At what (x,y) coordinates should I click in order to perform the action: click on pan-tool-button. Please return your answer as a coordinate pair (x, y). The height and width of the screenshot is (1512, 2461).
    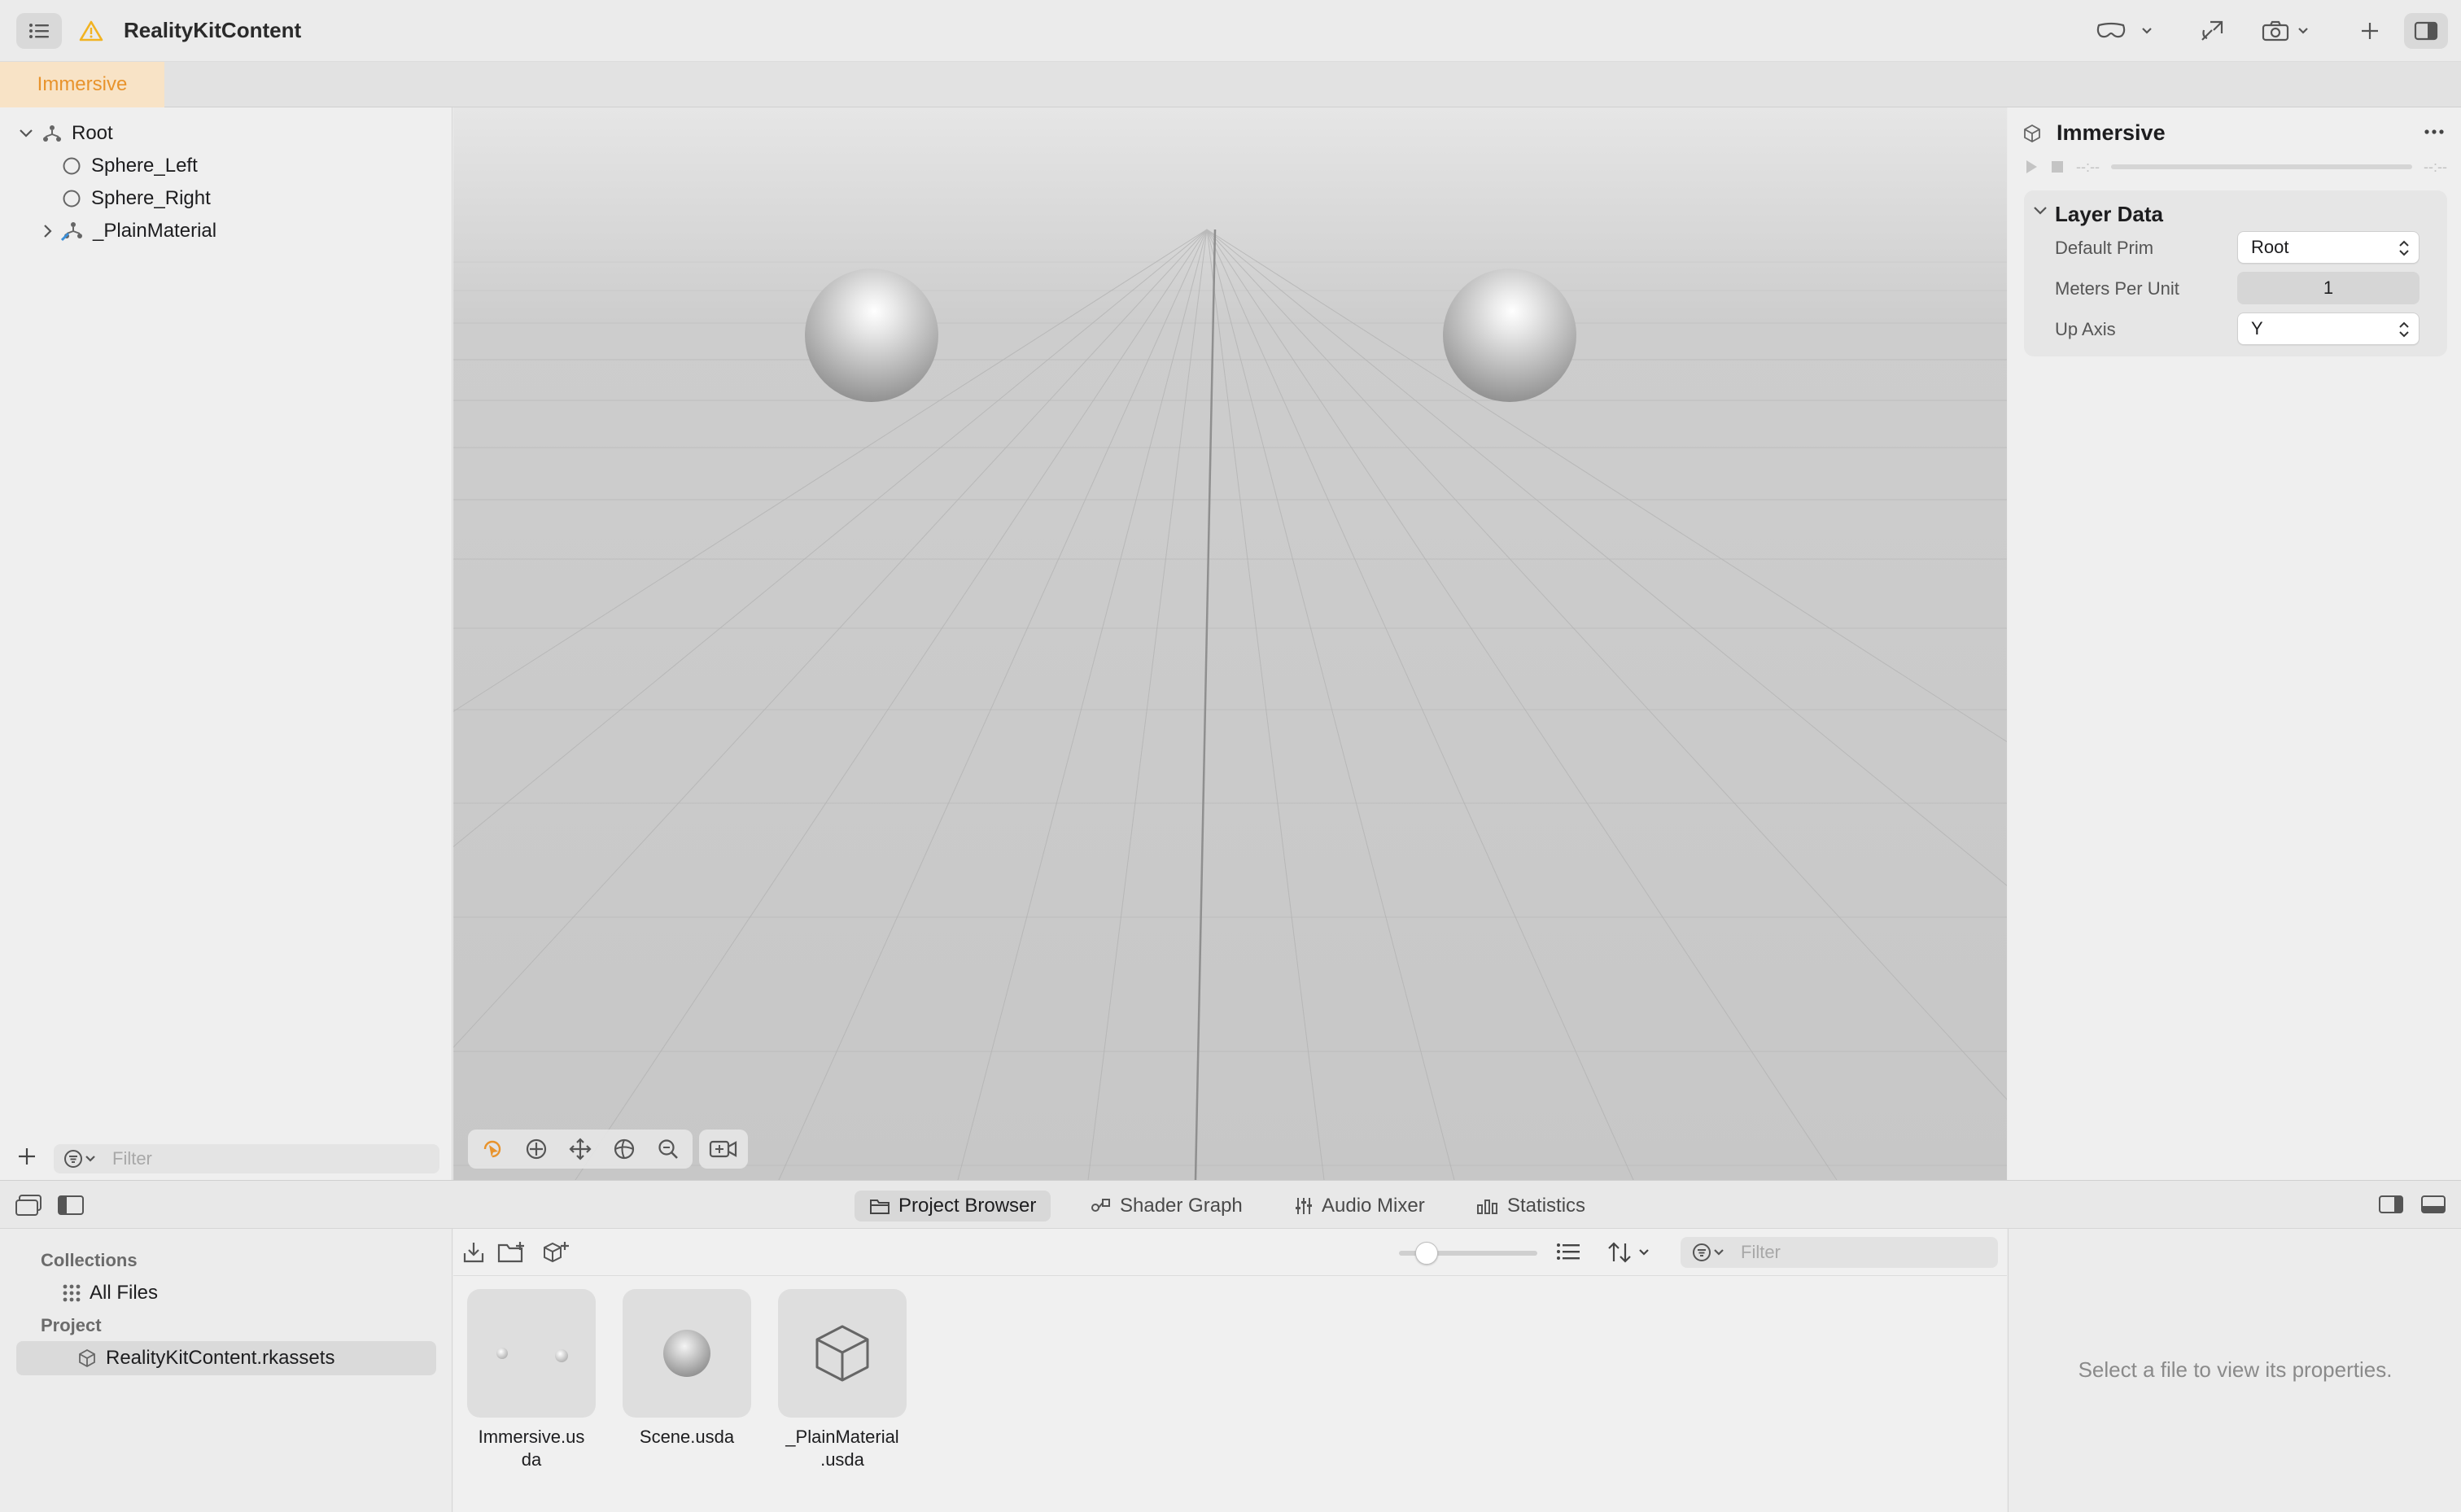
    Looking at the image, I should click on (580, 1149).